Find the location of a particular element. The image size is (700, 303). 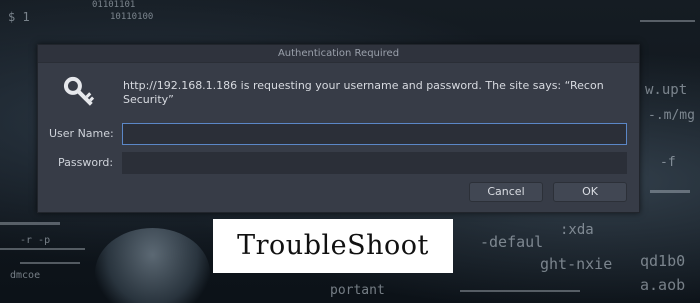

code-fragment: a.aob is located at coordinates (663, 285).